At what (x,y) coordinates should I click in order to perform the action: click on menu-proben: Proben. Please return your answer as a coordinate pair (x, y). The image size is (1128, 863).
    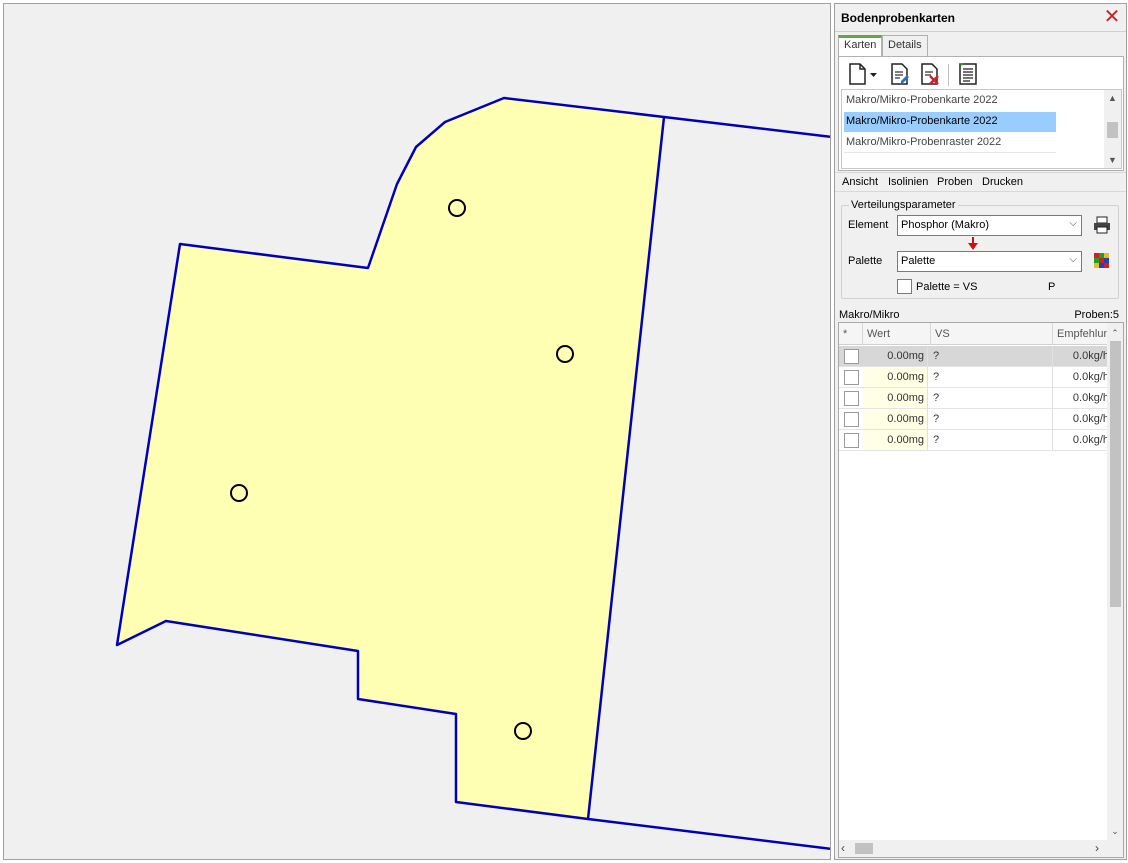
    Looking at the image, I should click on (954, 182).